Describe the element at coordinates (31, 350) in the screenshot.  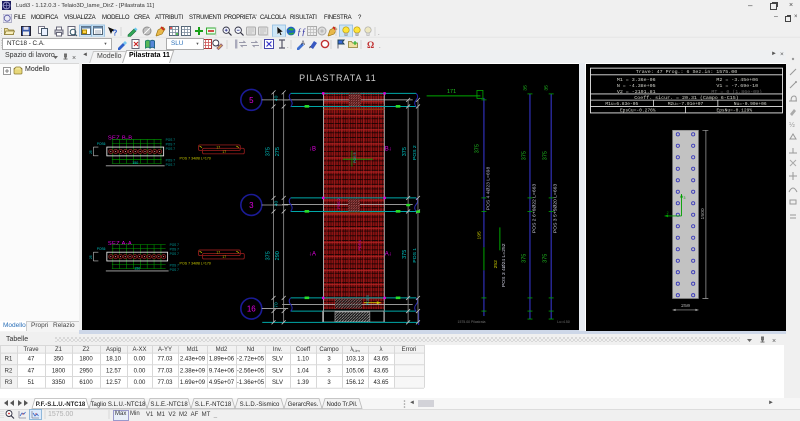
I see `svg-text: Trave` at that location.